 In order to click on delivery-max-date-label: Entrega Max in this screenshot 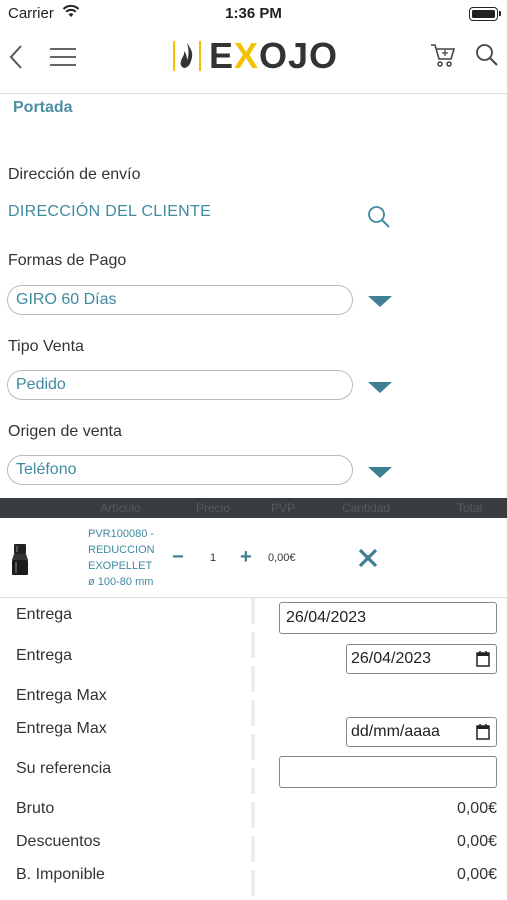, I will do `click(61, 728)`.